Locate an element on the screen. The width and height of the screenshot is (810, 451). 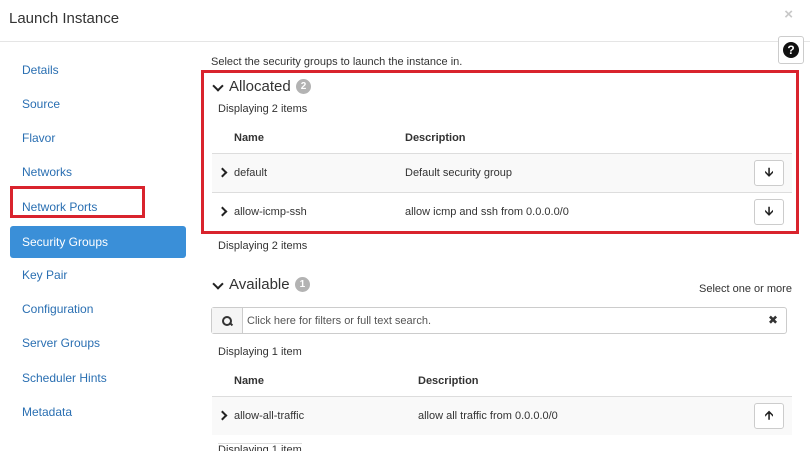
available-heading: Available 1 is located at coordinates (262, 284).